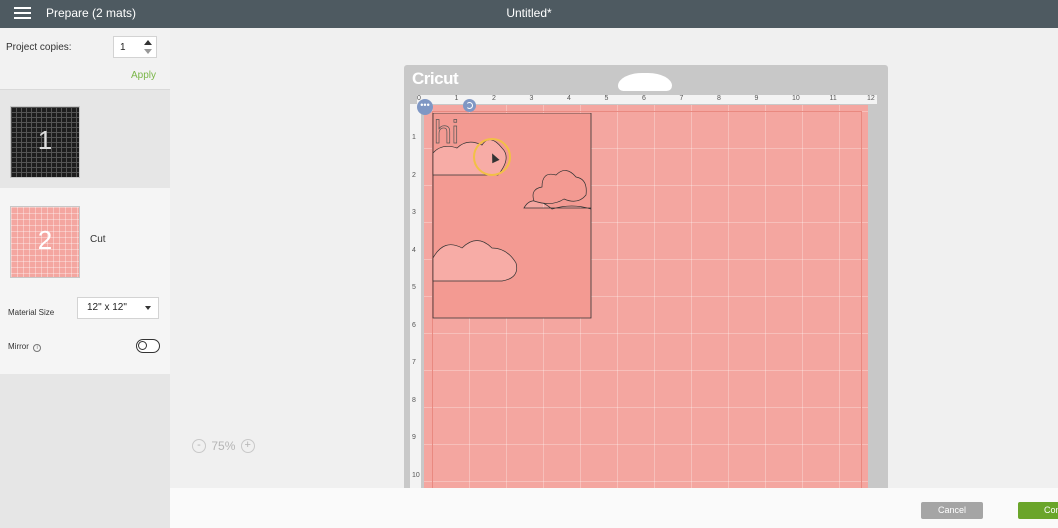 This screenshot has height=528, width=1058. Describe the element at coordinates (85, 139) in the screenshot. I see `mat-list-item-1: 1` at that location.